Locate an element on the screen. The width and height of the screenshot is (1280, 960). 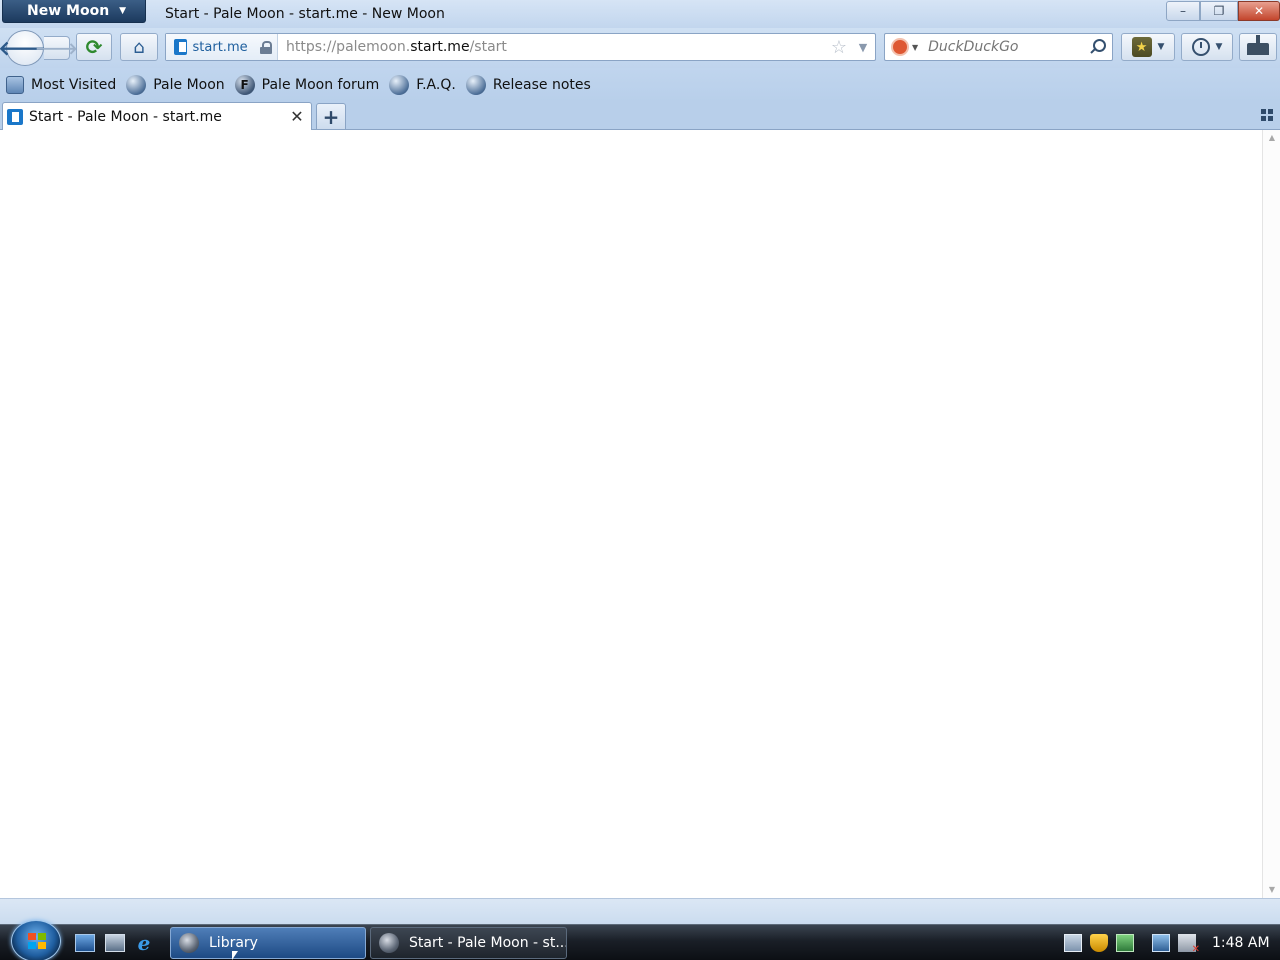
bookmark-faq: F.A.Q. is located at coordinates (423, 85).